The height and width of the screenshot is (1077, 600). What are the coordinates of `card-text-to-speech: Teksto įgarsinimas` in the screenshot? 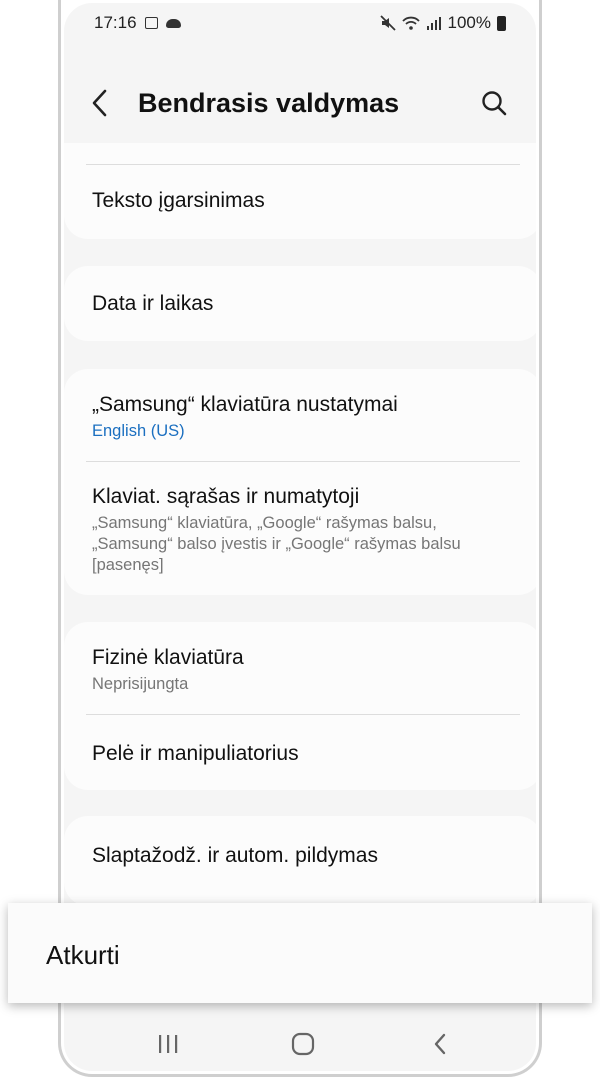 It's located at (300, 191).